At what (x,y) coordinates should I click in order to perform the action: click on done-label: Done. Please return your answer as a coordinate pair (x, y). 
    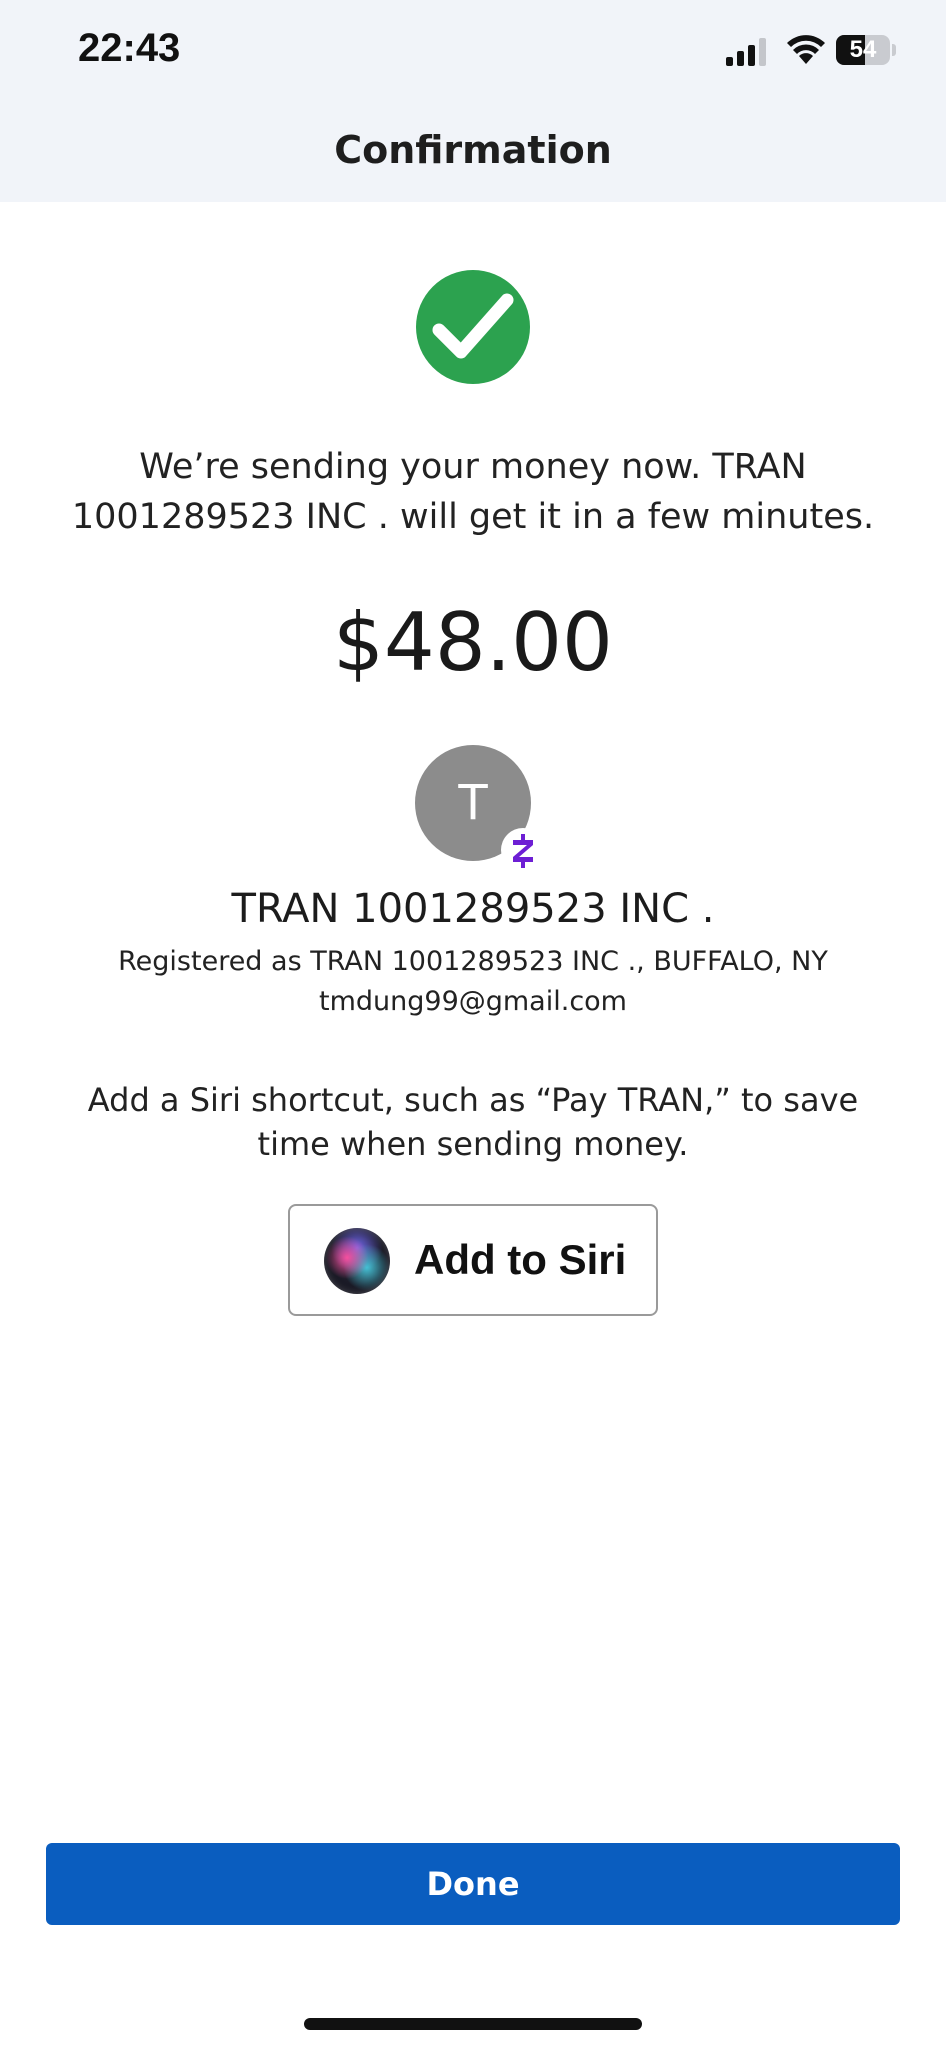
    Looking at the image, I should click on (473, 1884).